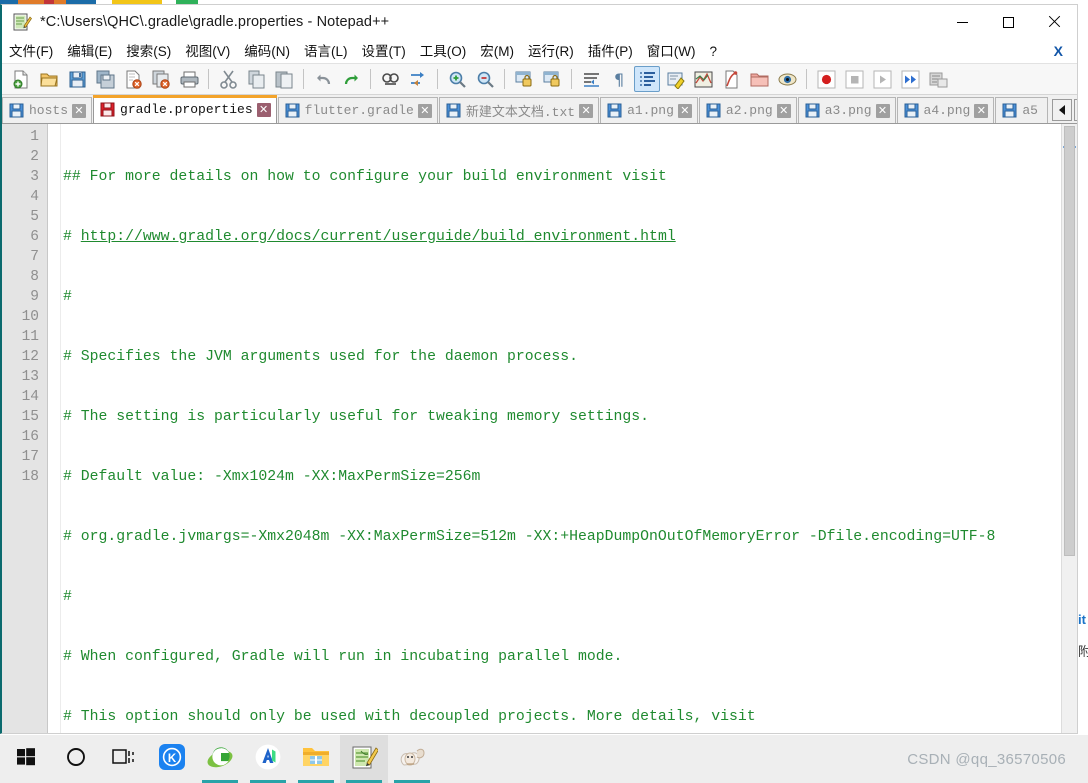 The height and width of the screenshot is (783, 1088). Describe the element at coordinates (30, 317) in the screenshot. I see `line-number: 10` at that location.